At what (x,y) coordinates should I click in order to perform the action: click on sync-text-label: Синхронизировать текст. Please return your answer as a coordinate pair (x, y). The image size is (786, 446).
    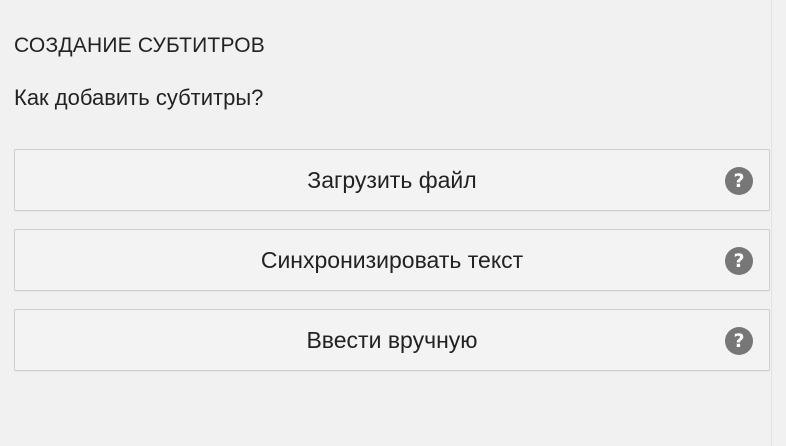
    Looking at the image, I should click on (392, 259).